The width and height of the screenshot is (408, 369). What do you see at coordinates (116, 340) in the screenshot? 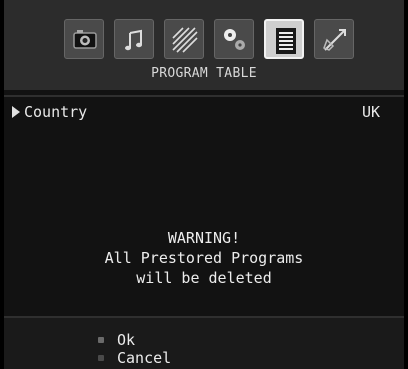
I see `ok-option: Ok` at bounding box center [116, 340].